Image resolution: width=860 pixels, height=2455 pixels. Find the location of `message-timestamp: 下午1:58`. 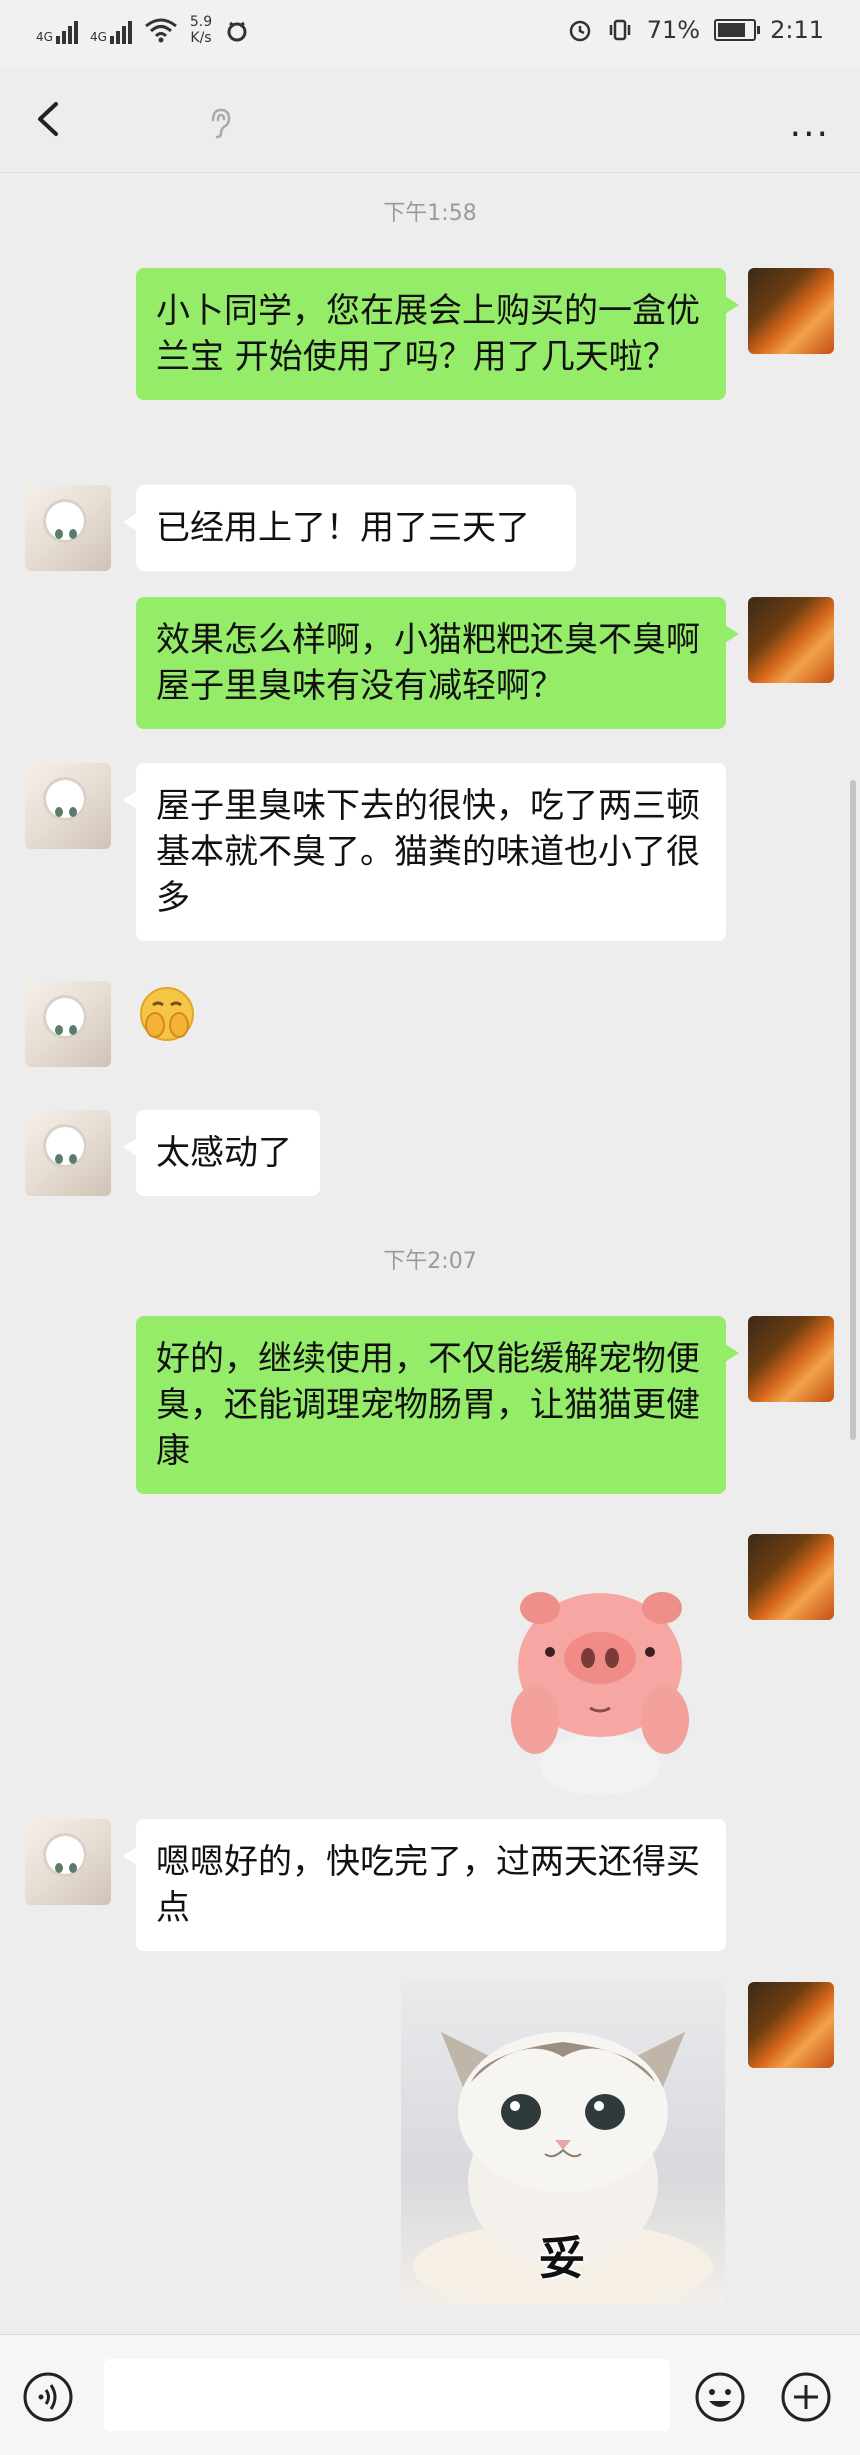

message-timestamp: 下午1:58 is located at coordinates (430, 213).